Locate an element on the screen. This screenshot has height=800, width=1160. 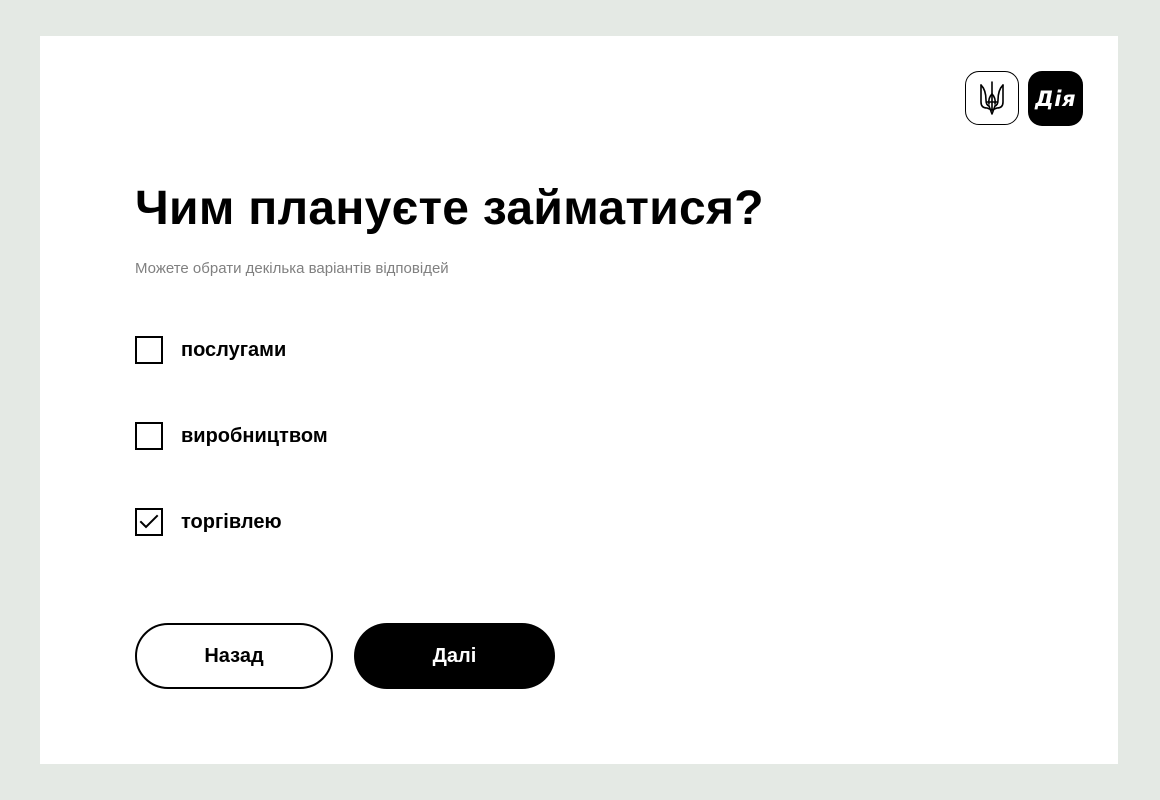
option-label: торгівлею is located at coordinates (231, 522).